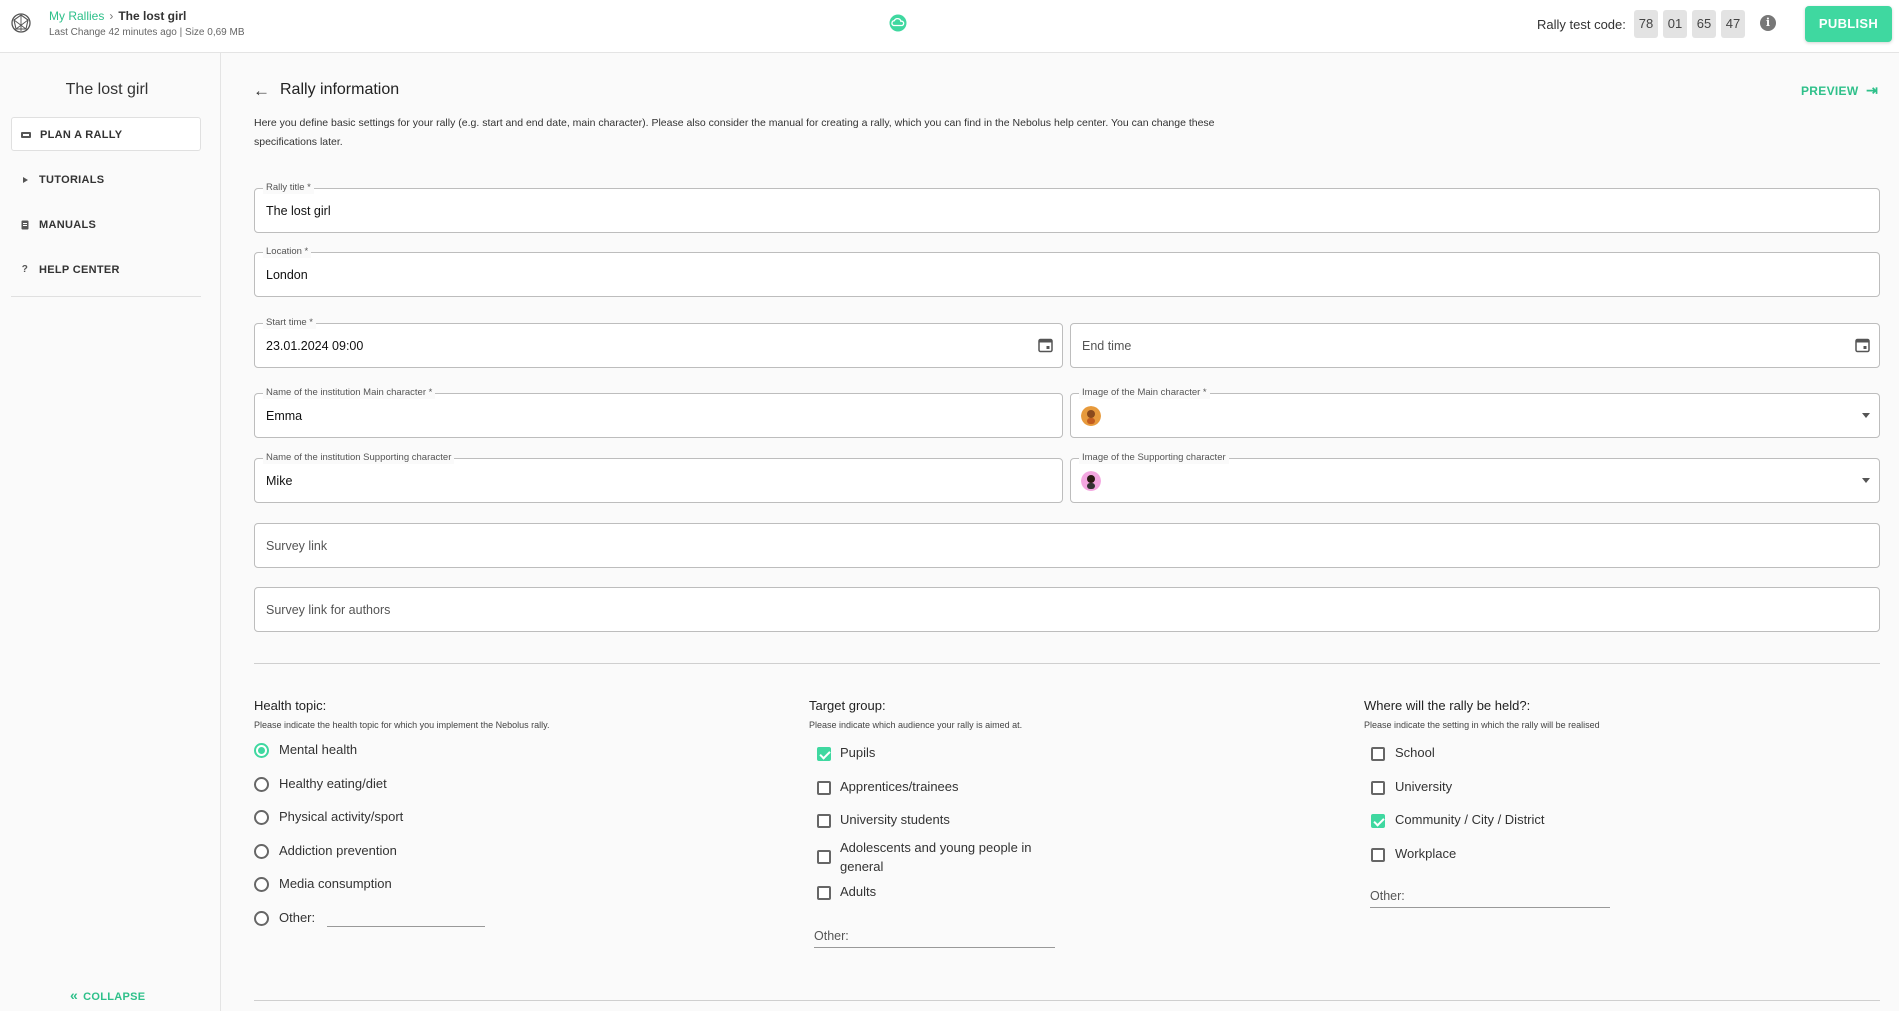 The image size is (1899, 1011). Describe the element at coordinates (899, 786) in the screenshot. I see `option-label: Apprentices/trainees` at that location.